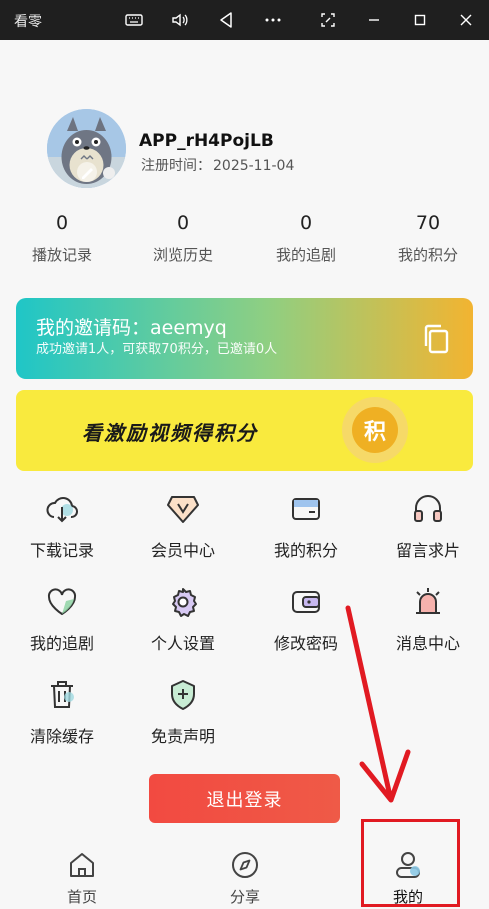 This screenshot has height=909, width=489. Describe the element at coordinates (180, 20) in the screenshot. I see `volume-icon` at that location.